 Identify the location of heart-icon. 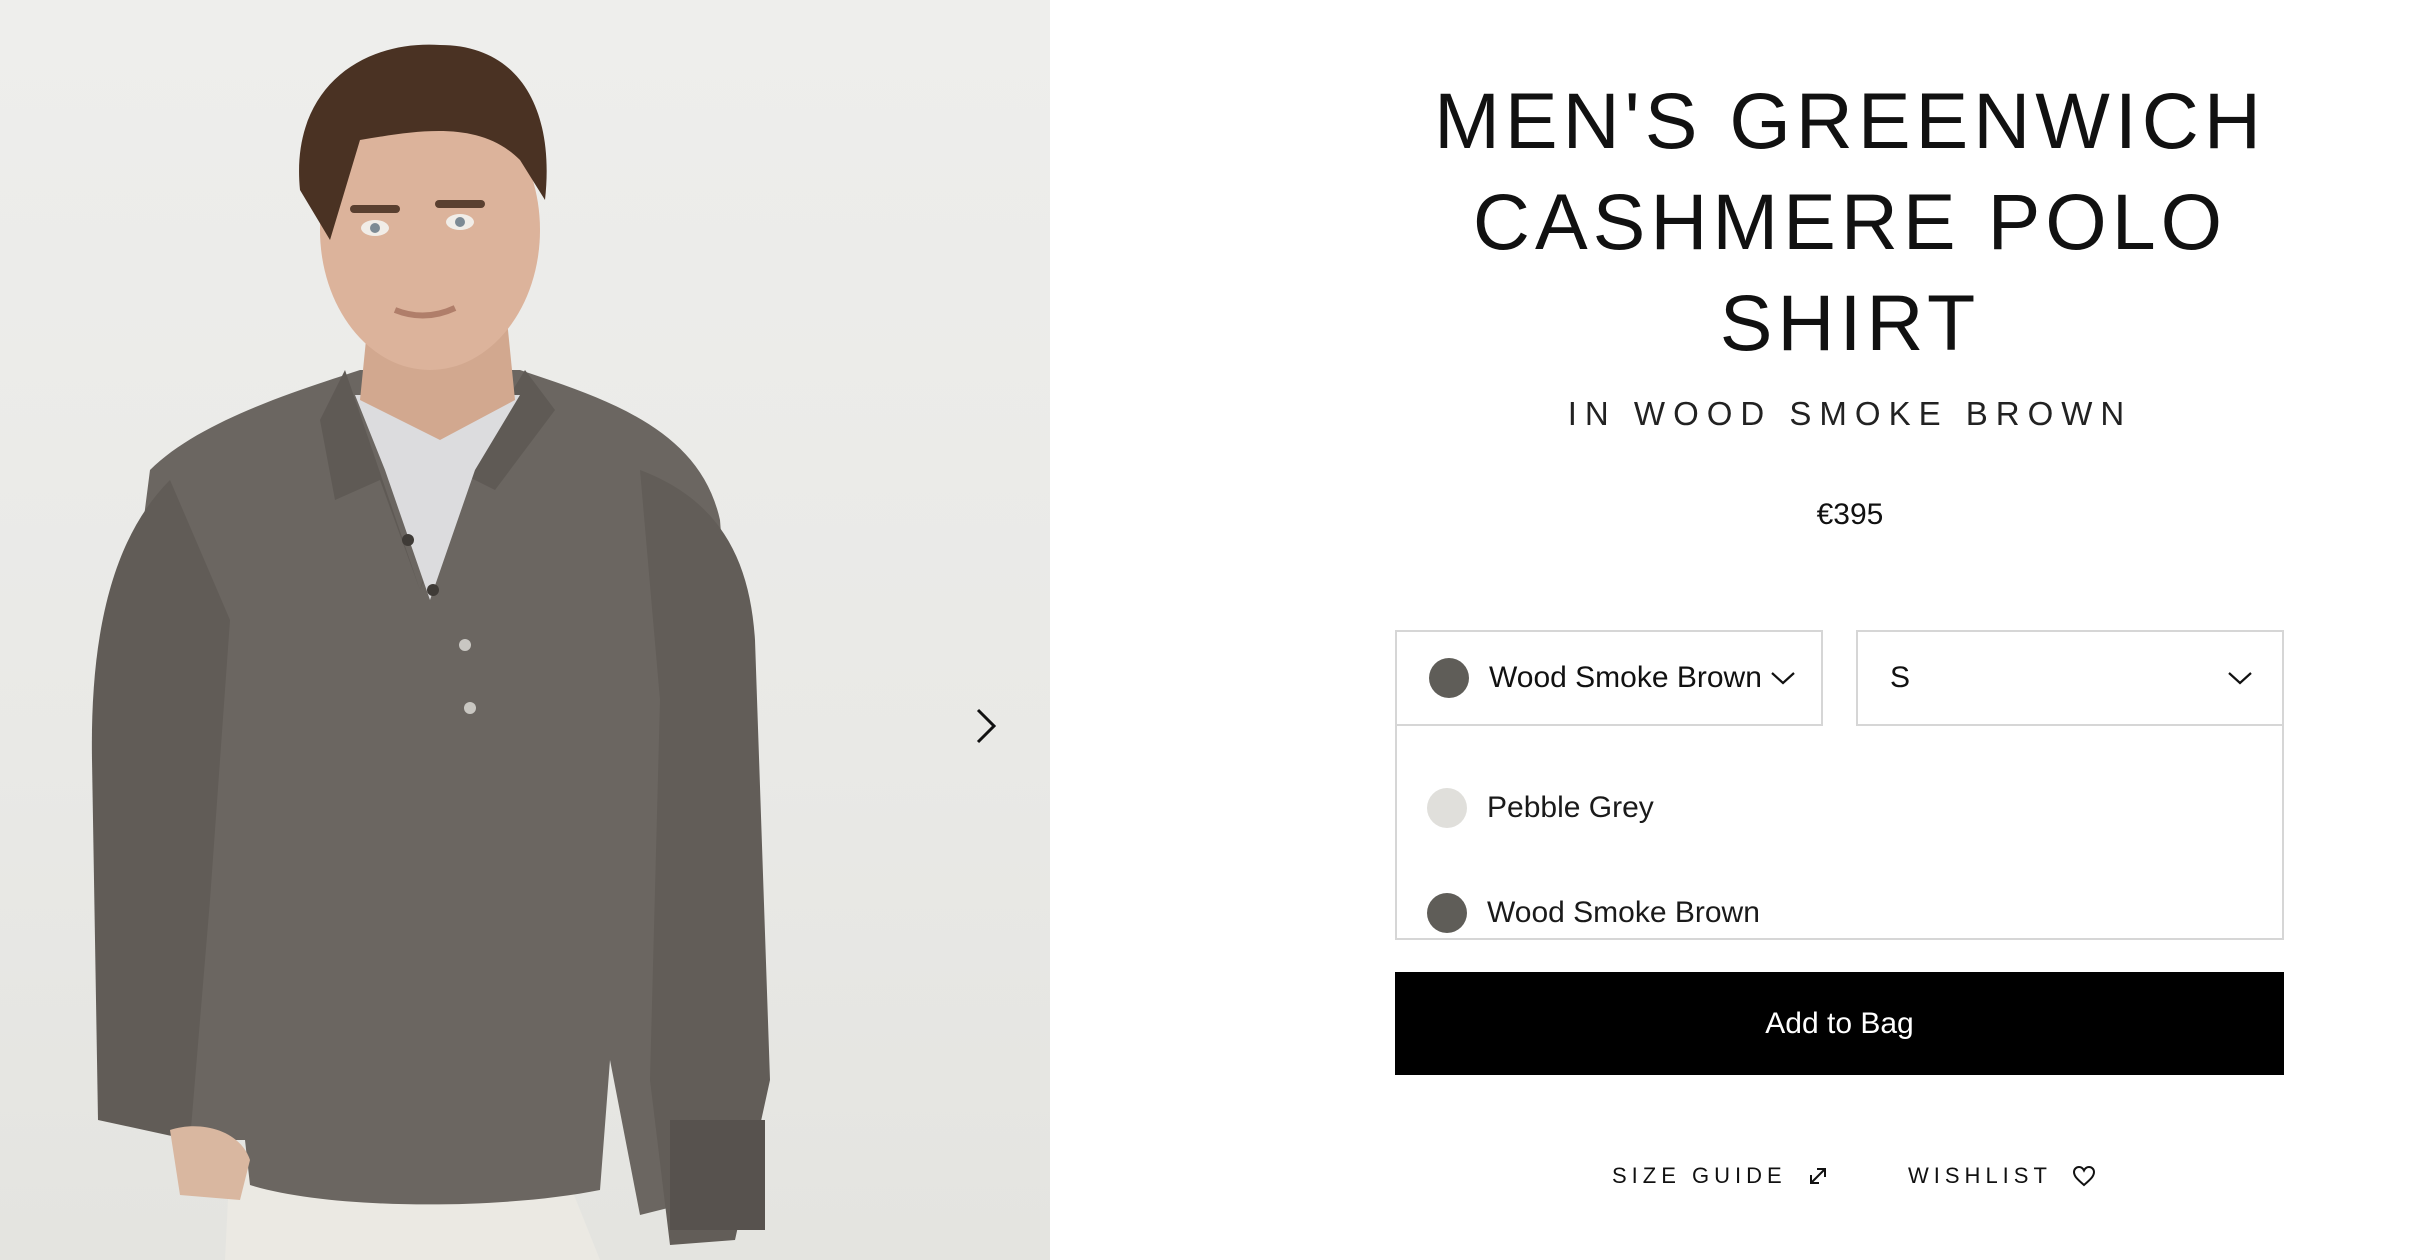
(2083, 1176).